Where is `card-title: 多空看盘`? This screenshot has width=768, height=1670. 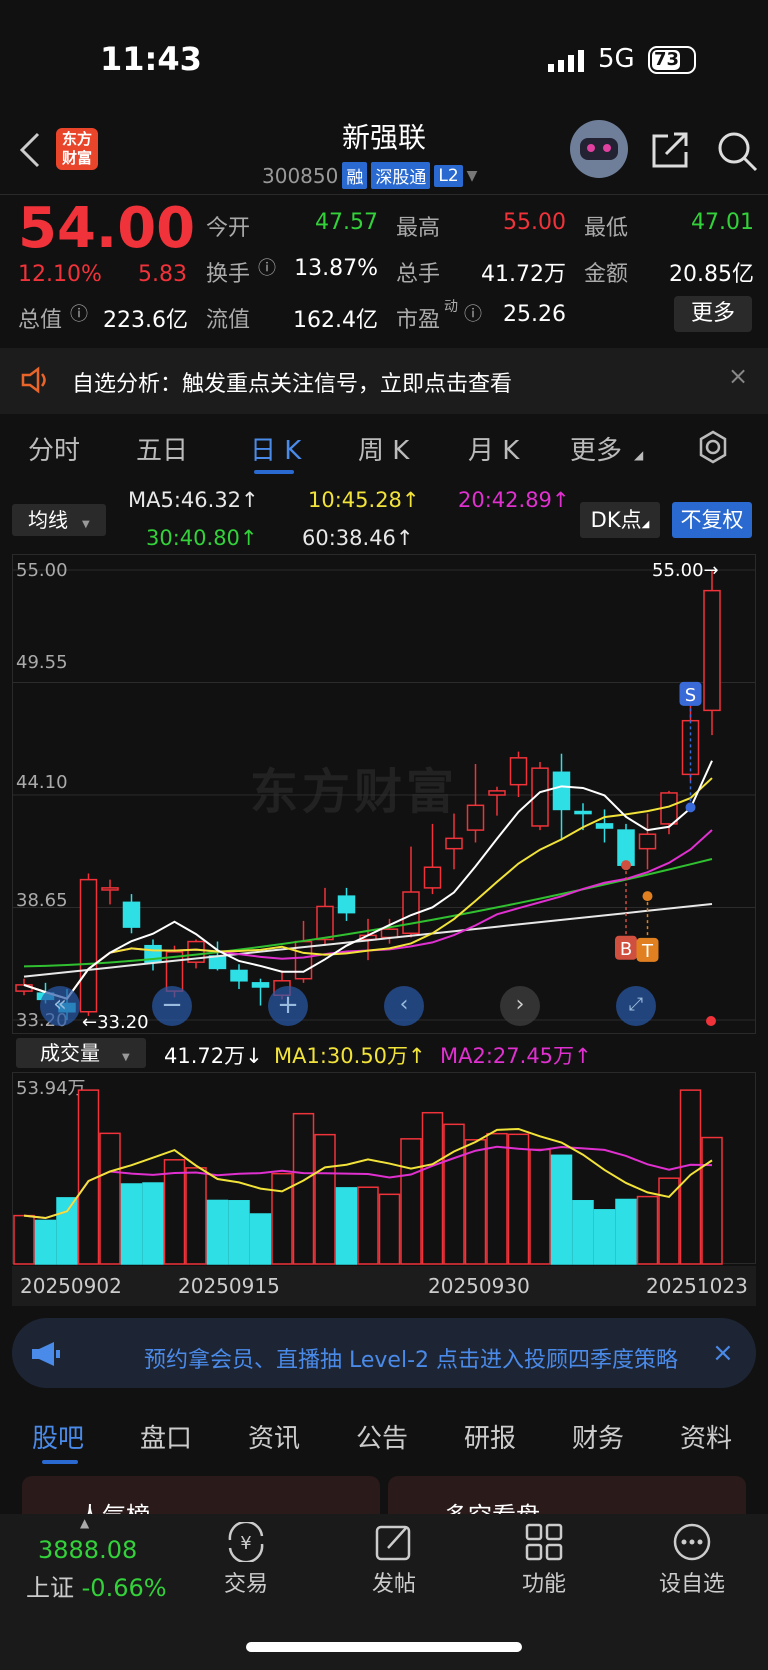
card-title: 多空看盘 is located at coordinates (492, 1509).